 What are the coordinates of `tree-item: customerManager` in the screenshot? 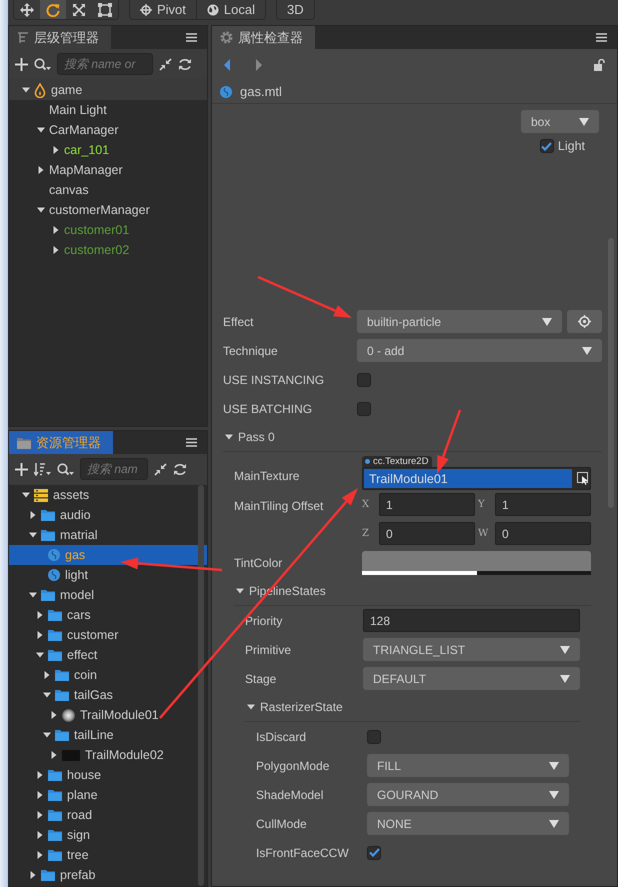 It's located at (108, 210).